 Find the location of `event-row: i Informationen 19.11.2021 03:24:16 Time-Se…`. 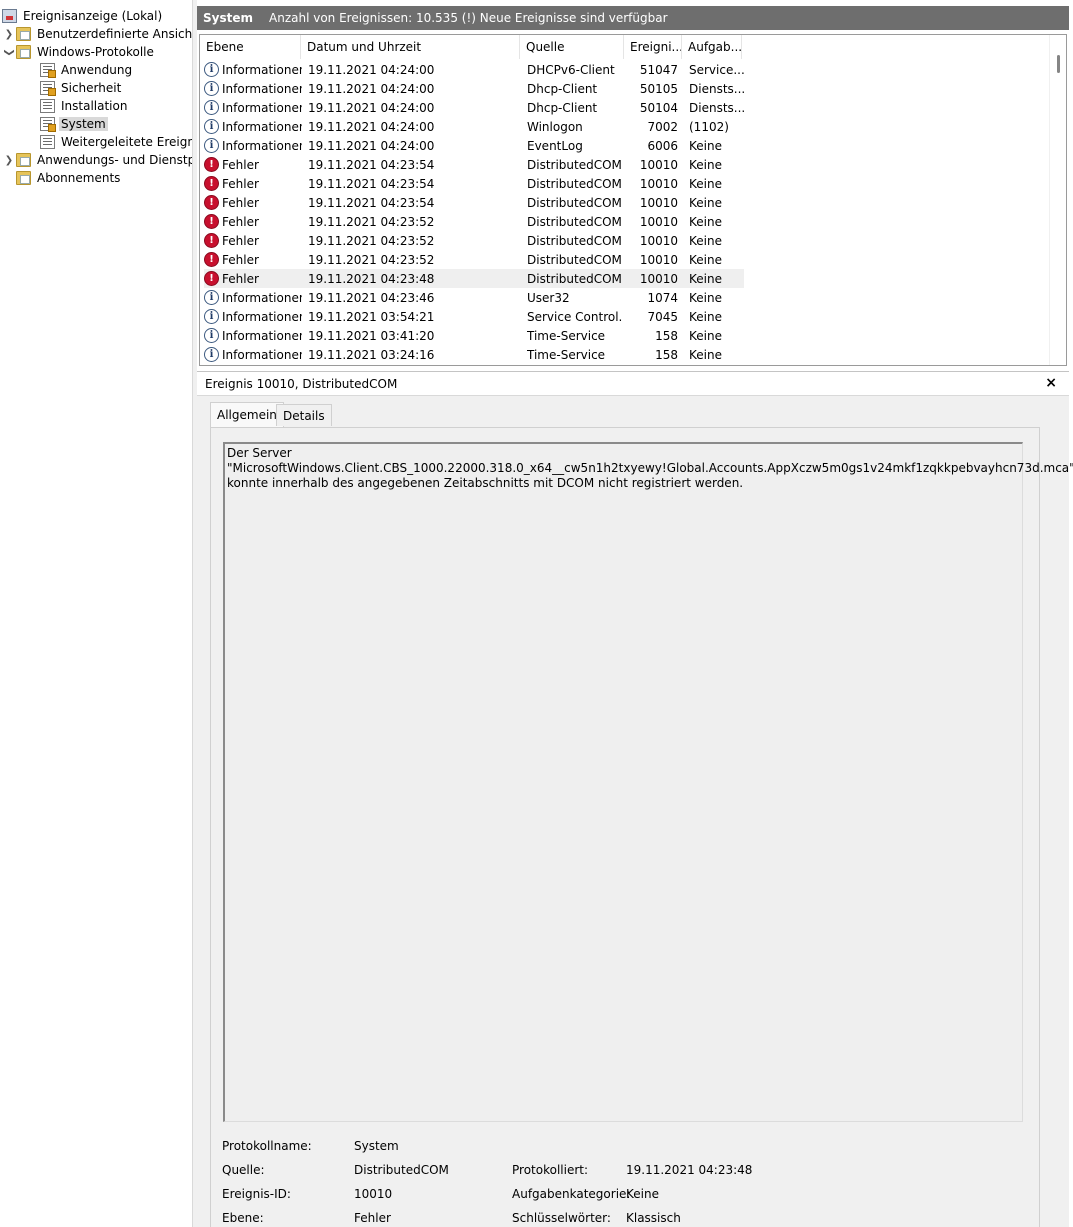

event-row: i Informationen 19.11.2021 03:24:16 Time-Se… is located at coordinates (474, 354).